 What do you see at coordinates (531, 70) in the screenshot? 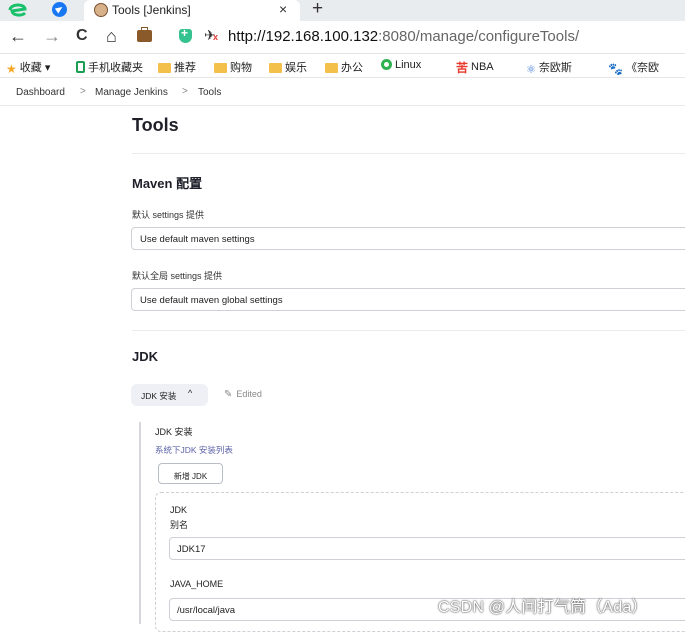
I see `s-icon: ⚛` at bounding box center [531, 70].